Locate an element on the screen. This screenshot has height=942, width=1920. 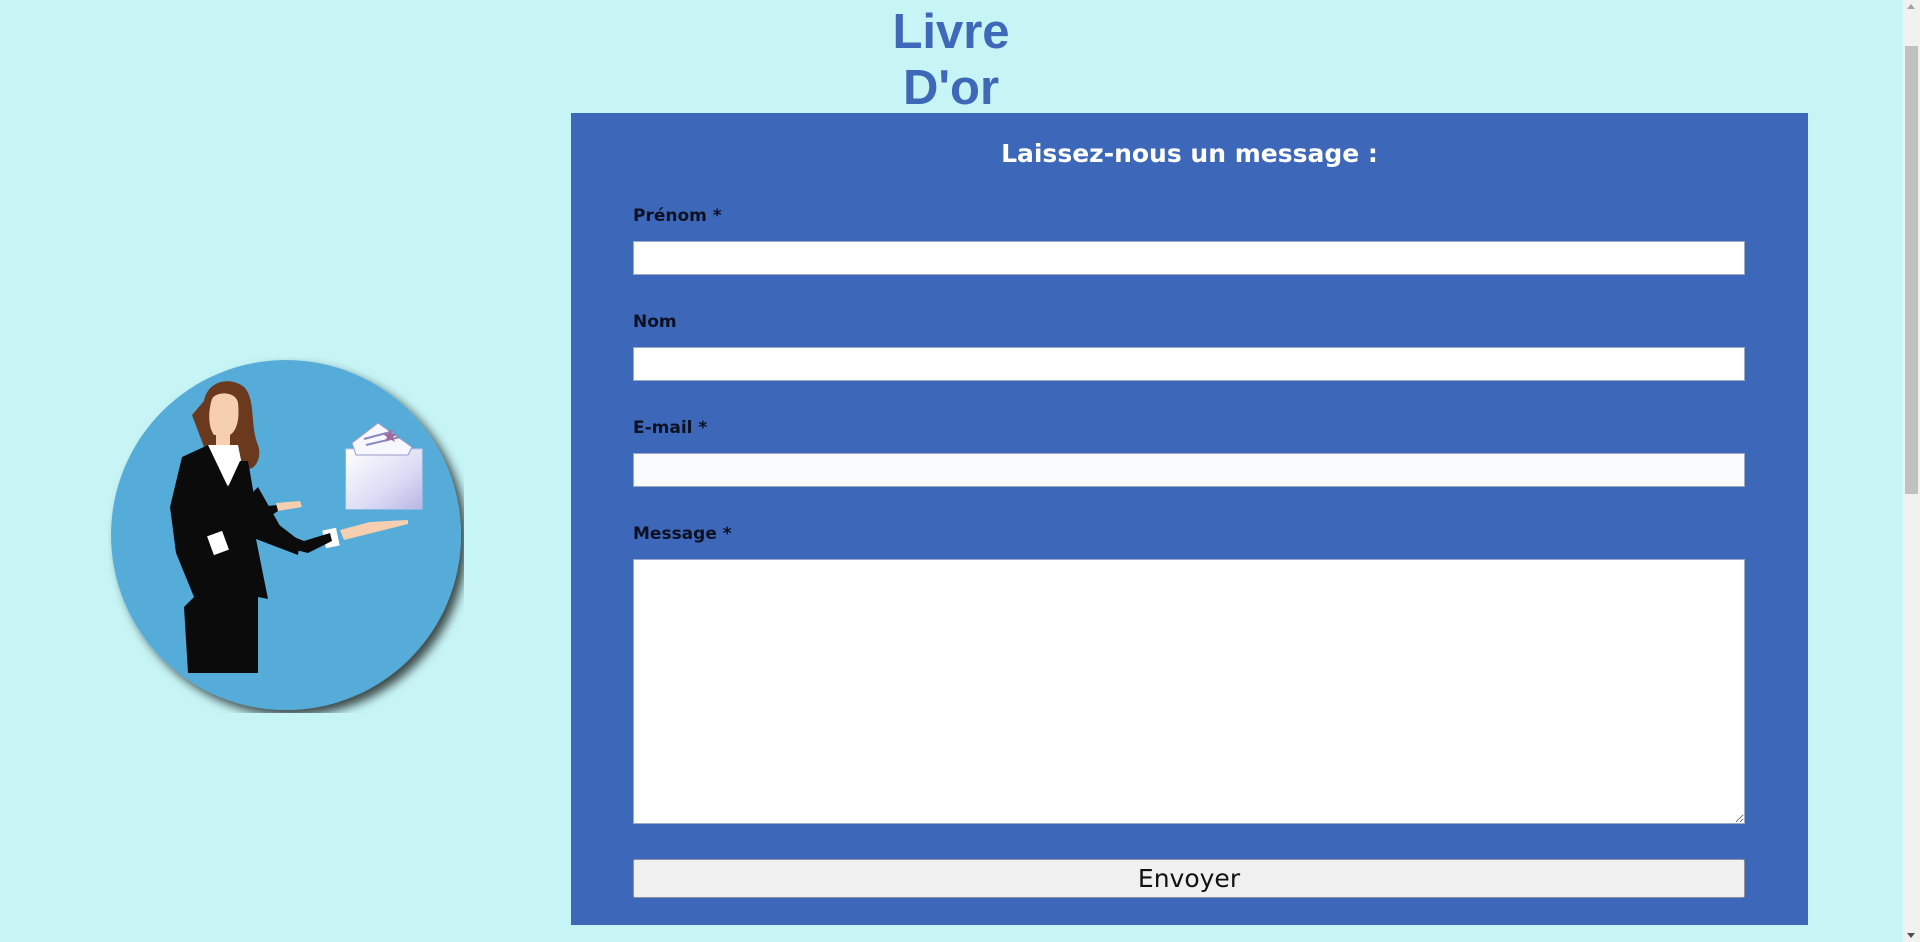
scroll-down-arrow-icon is located at coordinates (1911, 935).